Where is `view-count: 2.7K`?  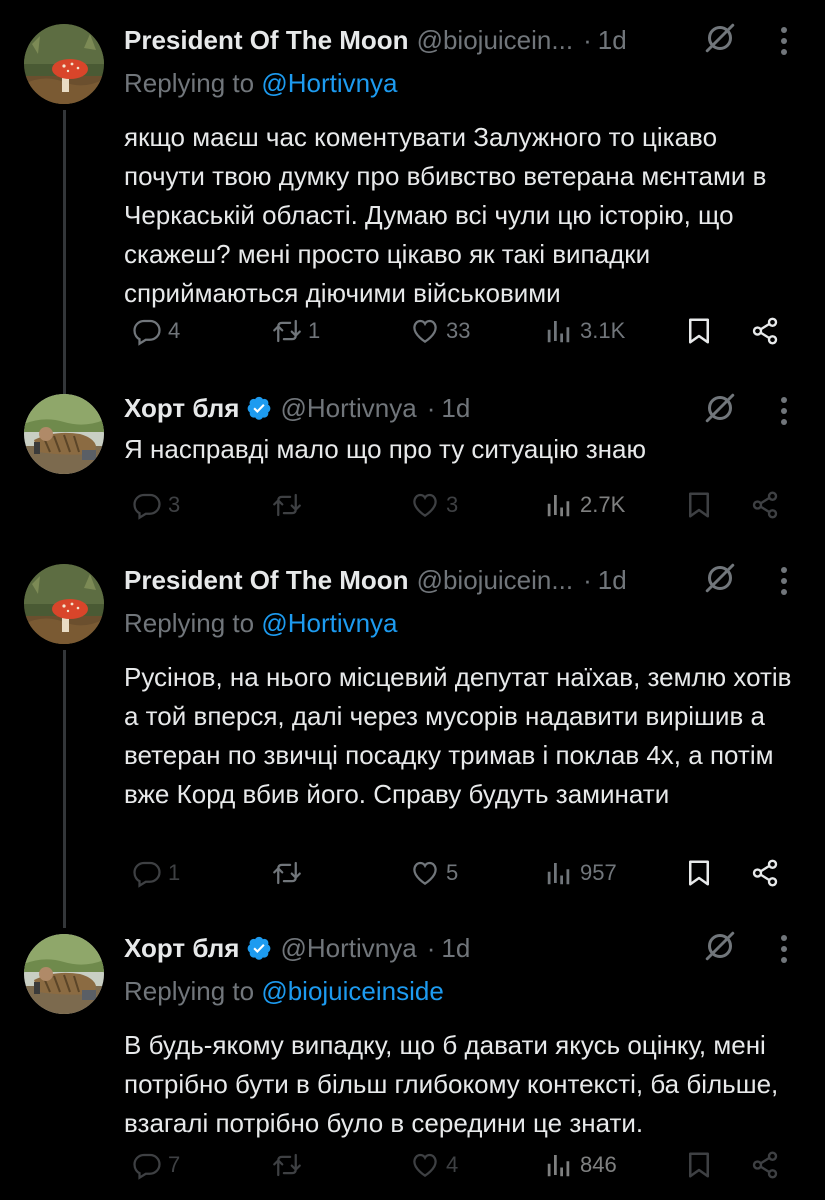
view-count: 2.7K is located at coordinates (603, 504).